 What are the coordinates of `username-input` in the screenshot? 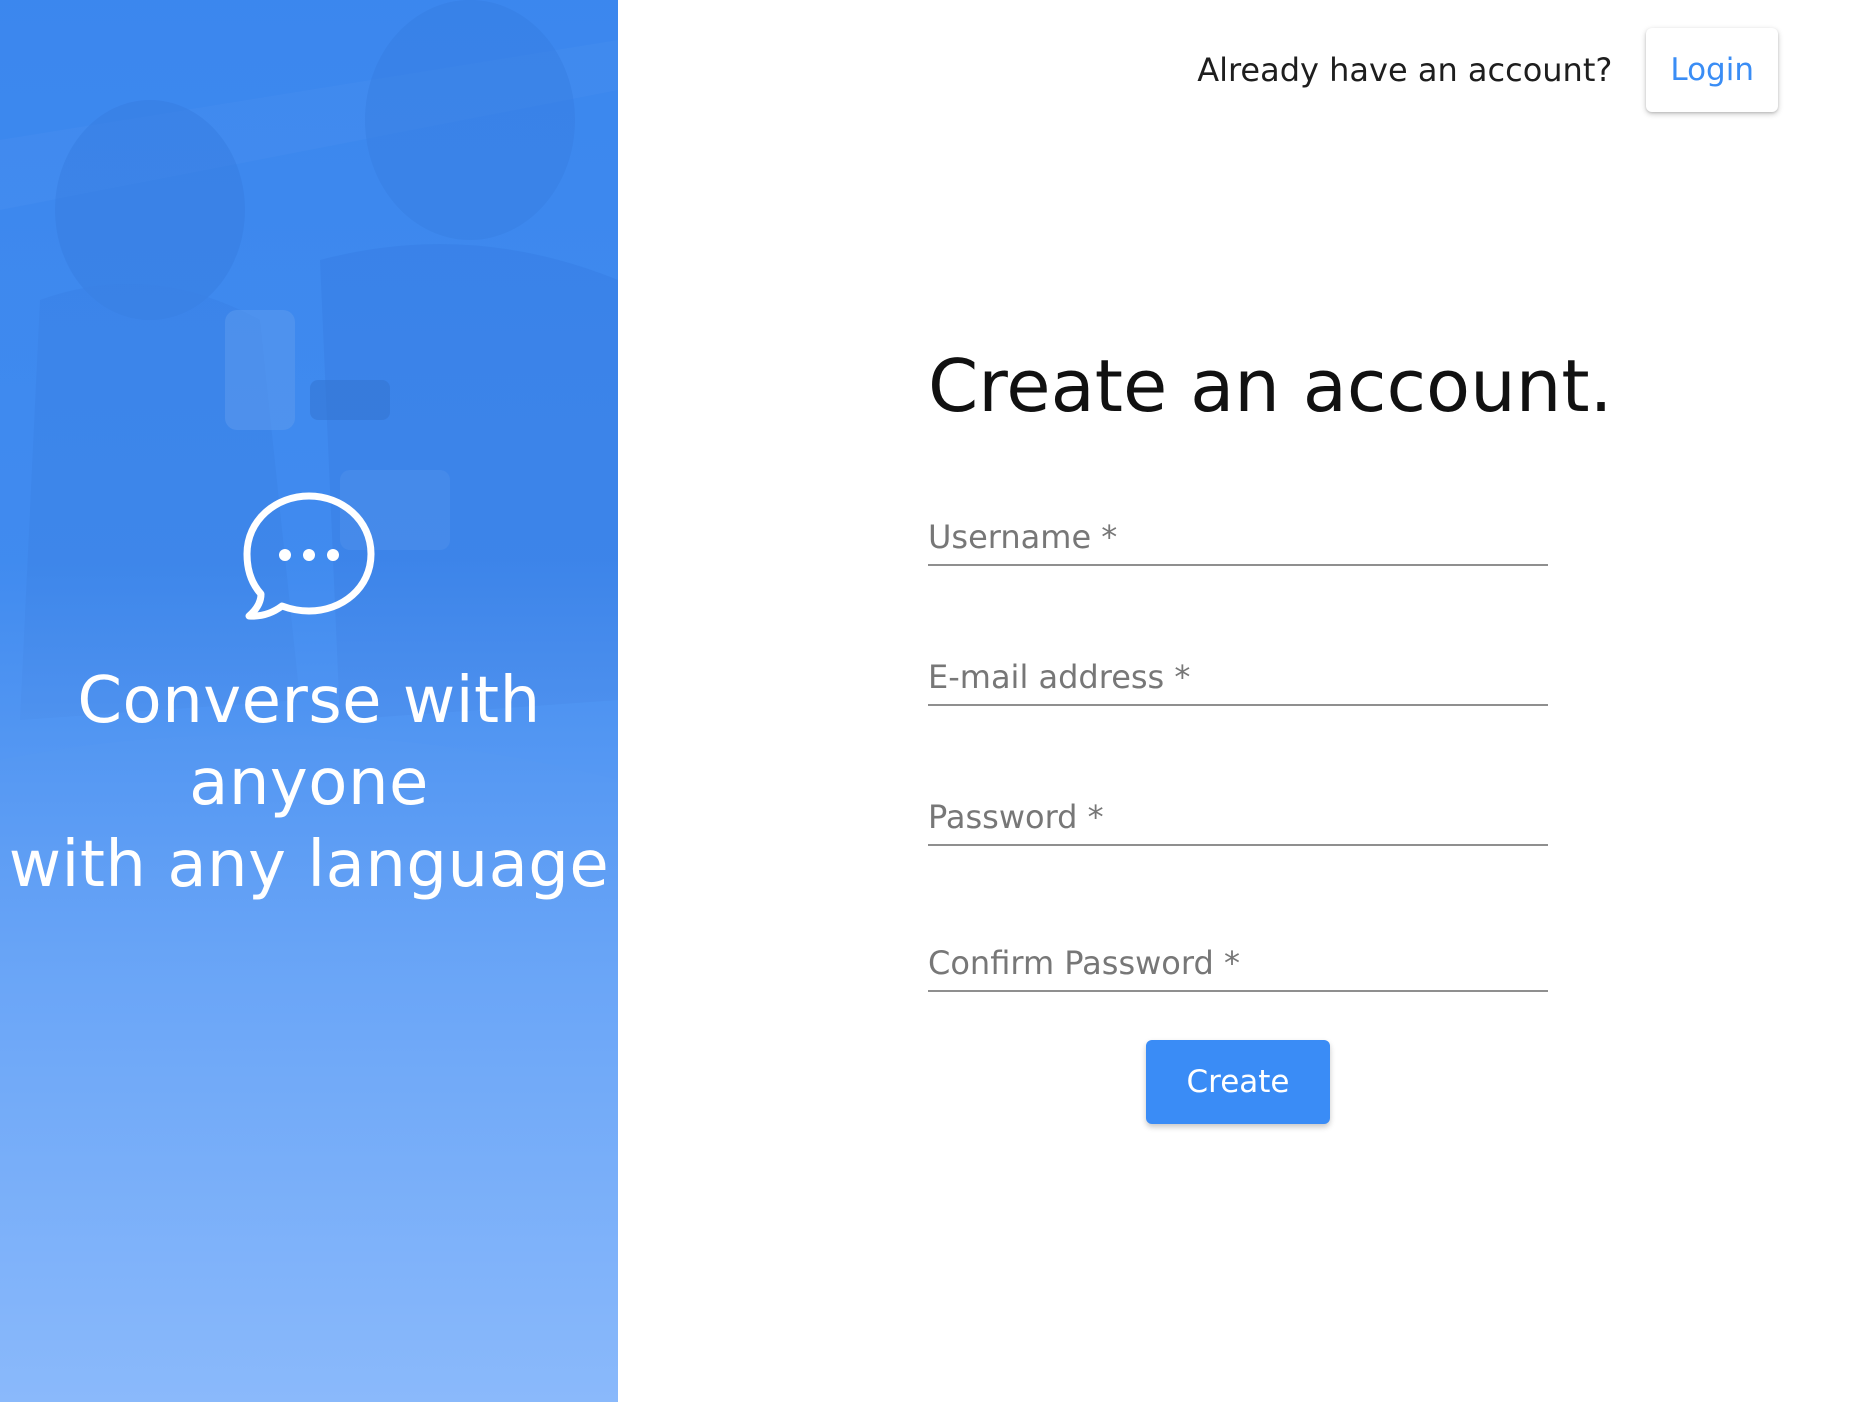 It's located at (1238, 537).